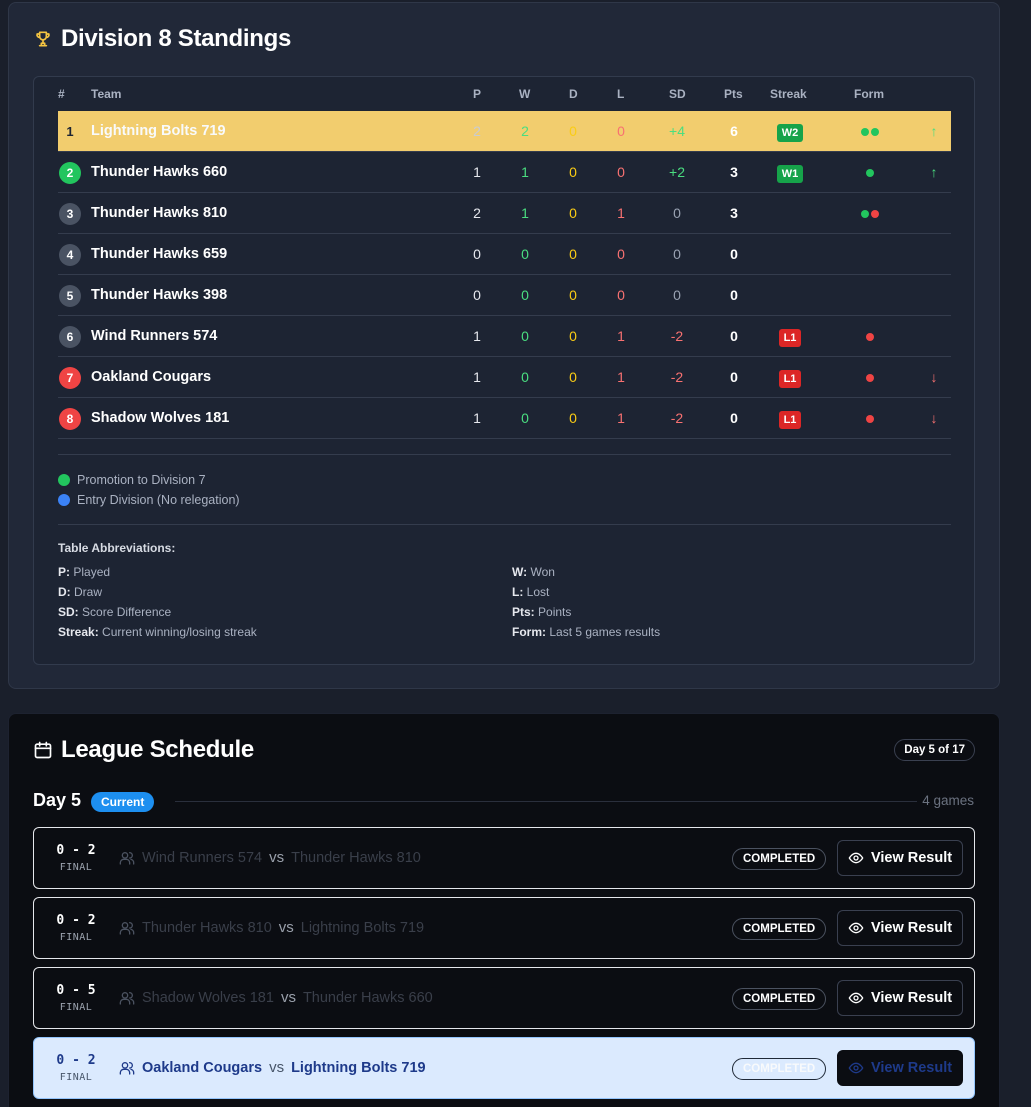 The image size is (1031, 1107). Describe the element at coordinates (779, 859) in the screenshot. I see `status-badge: COMPLETED` at that location.